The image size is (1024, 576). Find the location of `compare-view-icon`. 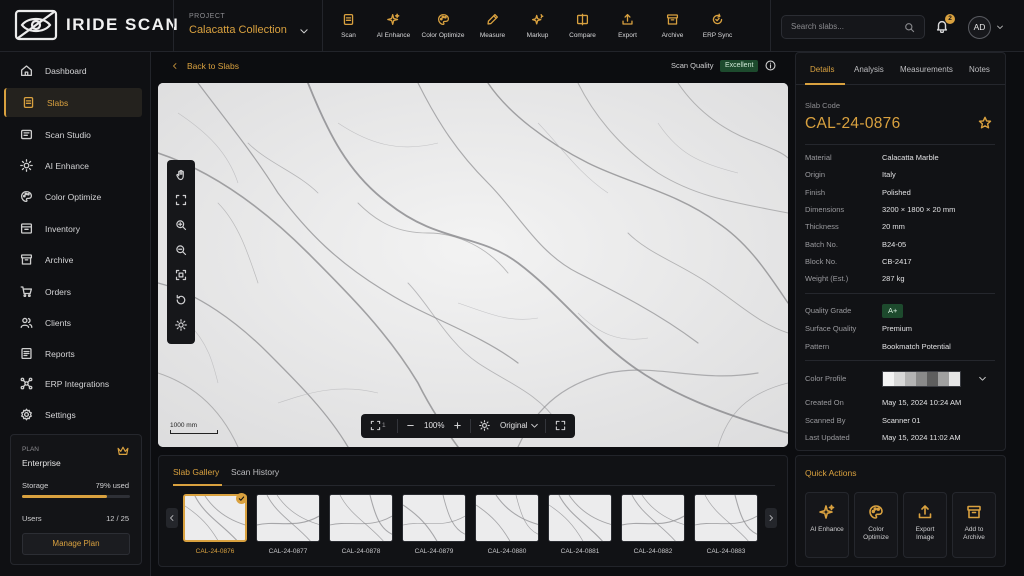

compare-view-icon is located at coordinates (375, 425).